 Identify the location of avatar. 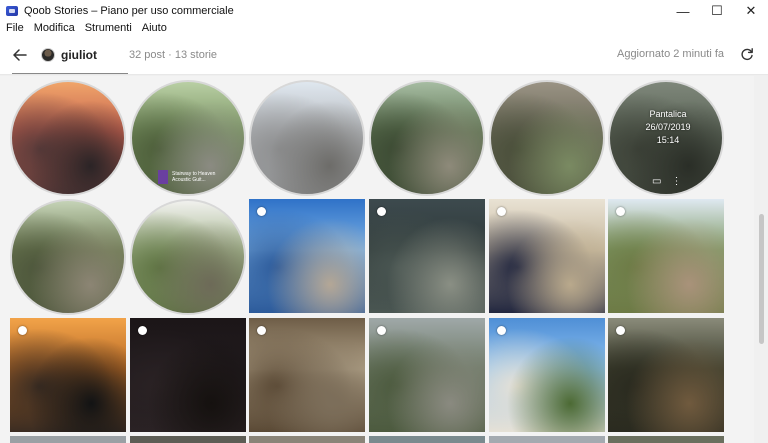
(48, 55).